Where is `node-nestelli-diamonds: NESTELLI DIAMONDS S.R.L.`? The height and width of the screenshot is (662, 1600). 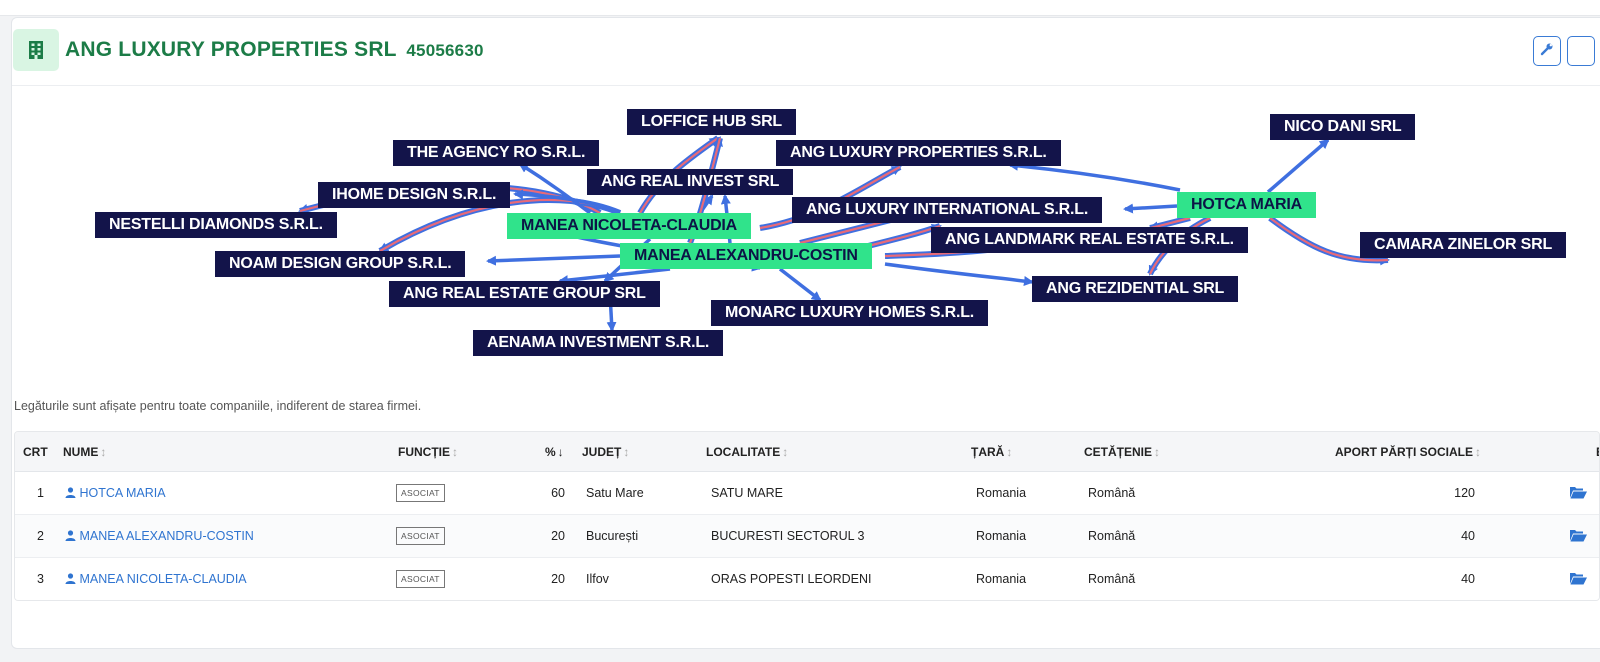 node-nestelli-diamonds: NESTELLI DIAMONDS S.R.L. is located at coordinates (216, 225).